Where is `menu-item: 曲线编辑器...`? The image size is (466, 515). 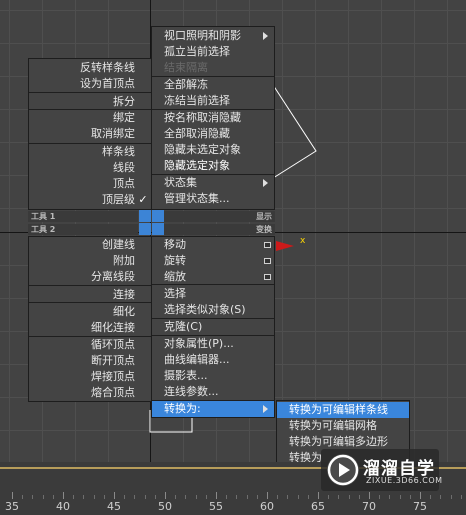 menu-item: 曲线编辑器... is located at coordinates (197, 360).